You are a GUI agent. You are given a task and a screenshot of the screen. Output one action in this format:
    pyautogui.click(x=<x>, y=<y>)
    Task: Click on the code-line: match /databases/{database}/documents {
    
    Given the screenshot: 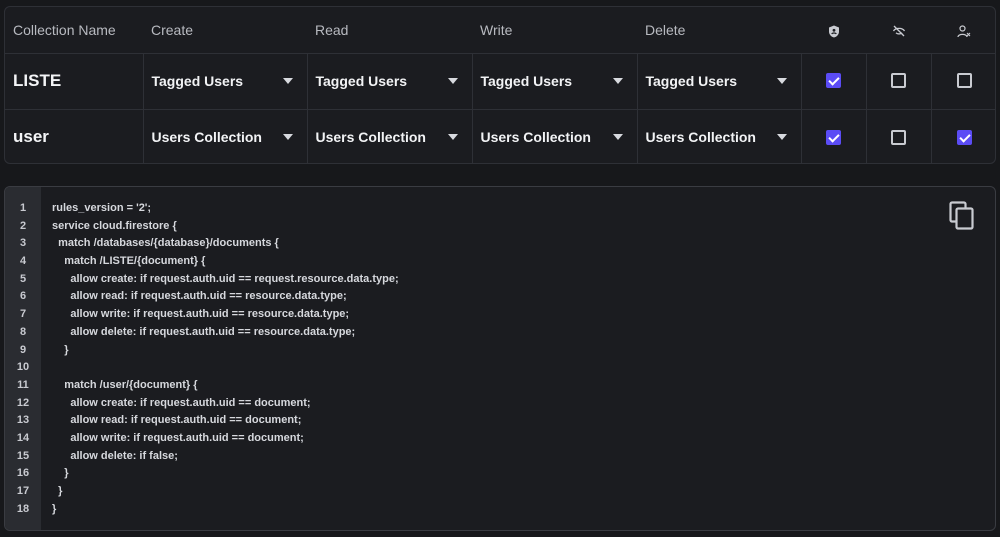 What is the action you would take?
    pyautogui.click(x=165, y=243)
    